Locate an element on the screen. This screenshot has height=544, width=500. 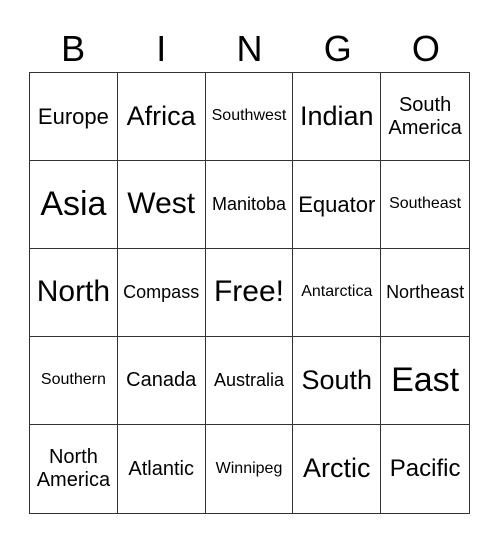
bingo-cell: Africa is located at coordinates (161, 117).